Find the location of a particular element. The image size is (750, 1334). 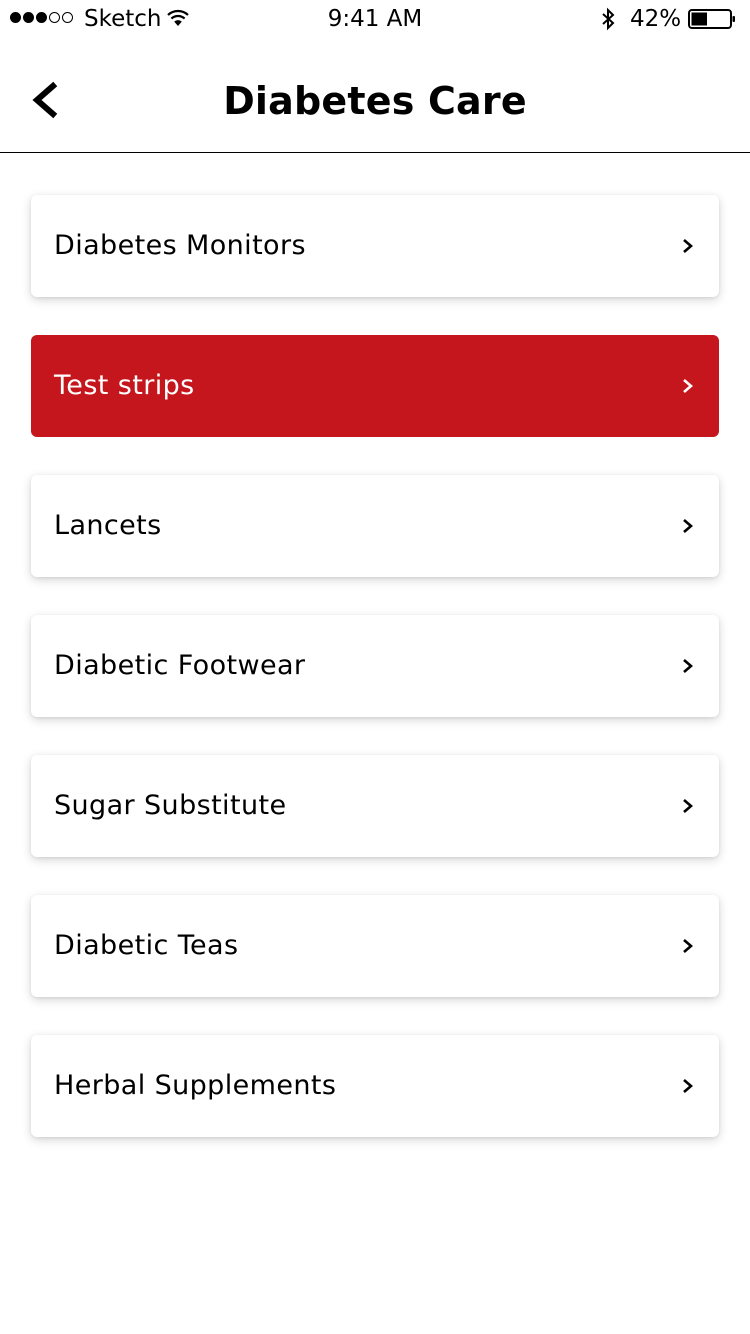

category-item-label: Test strips is located at coordinates (124, 385).